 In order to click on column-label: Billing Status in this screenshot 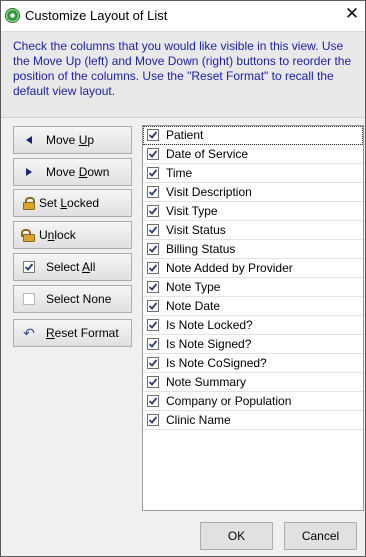, I will do `click(201, 249)`.